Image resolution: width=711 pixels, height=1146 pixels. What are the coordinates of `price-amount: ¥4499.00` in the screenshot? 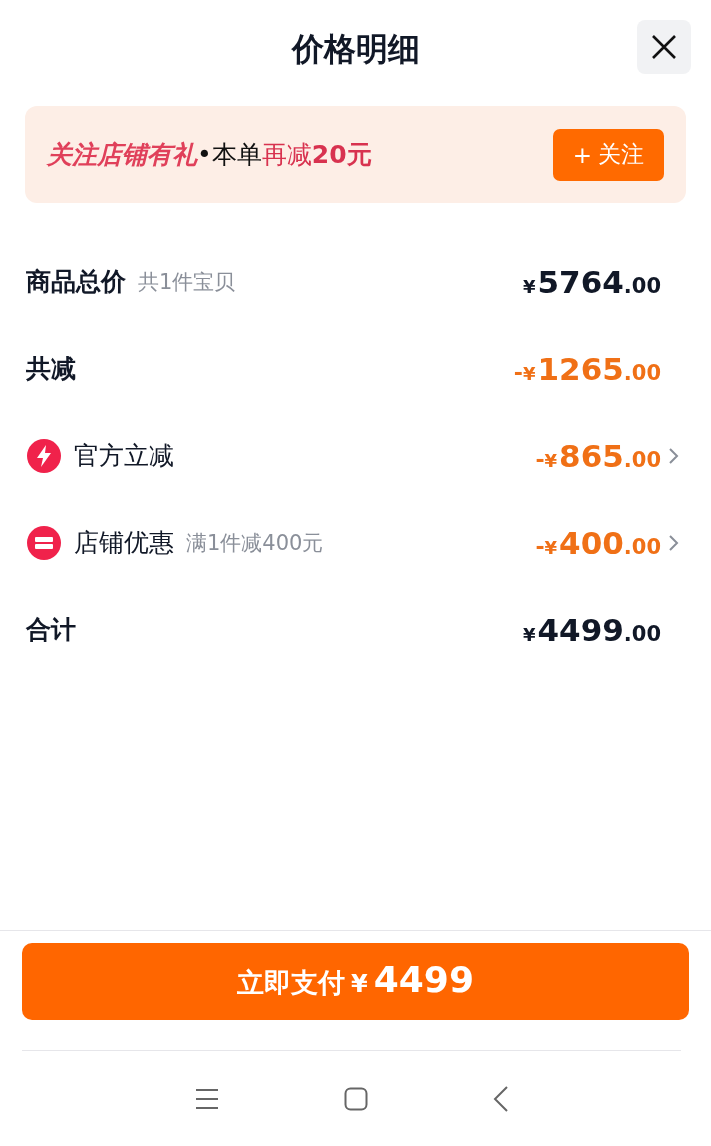 It's located at (592, 629).